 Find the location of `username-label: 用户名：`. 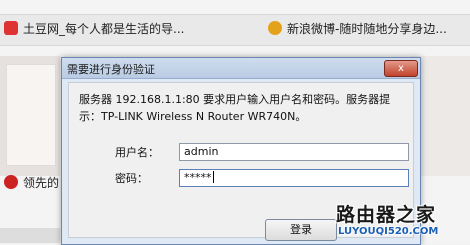

username-label: 用户名： is located at coordinates (137, 152).